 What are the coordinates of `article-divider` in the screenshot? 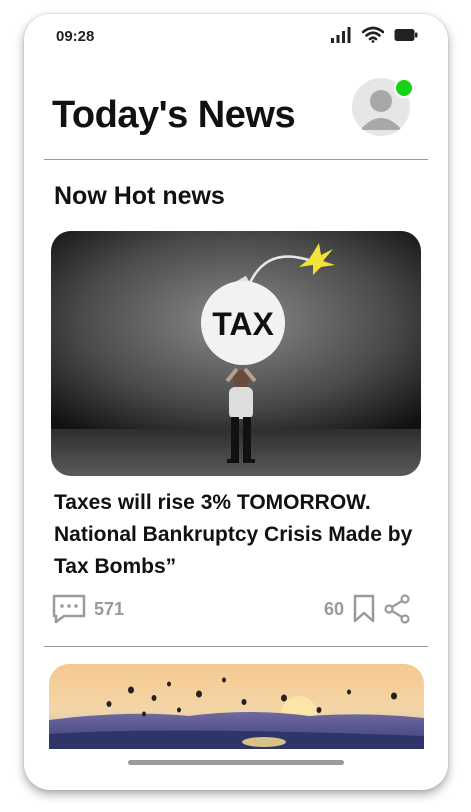 It's located at (236, 646).